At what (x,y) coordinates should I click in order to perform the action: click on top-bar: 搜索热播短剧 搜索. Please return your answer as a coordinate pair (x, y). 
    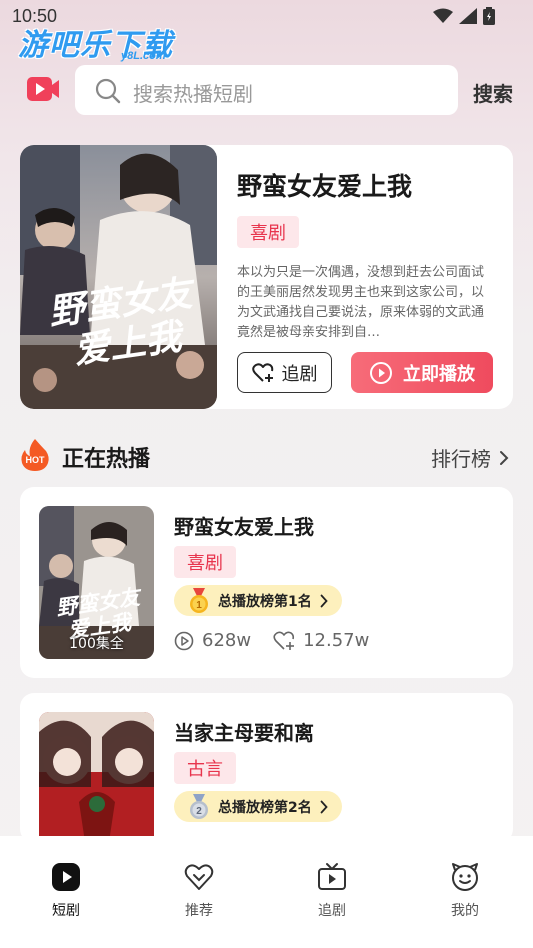
    Looking at the image, I should click on (266, 91).